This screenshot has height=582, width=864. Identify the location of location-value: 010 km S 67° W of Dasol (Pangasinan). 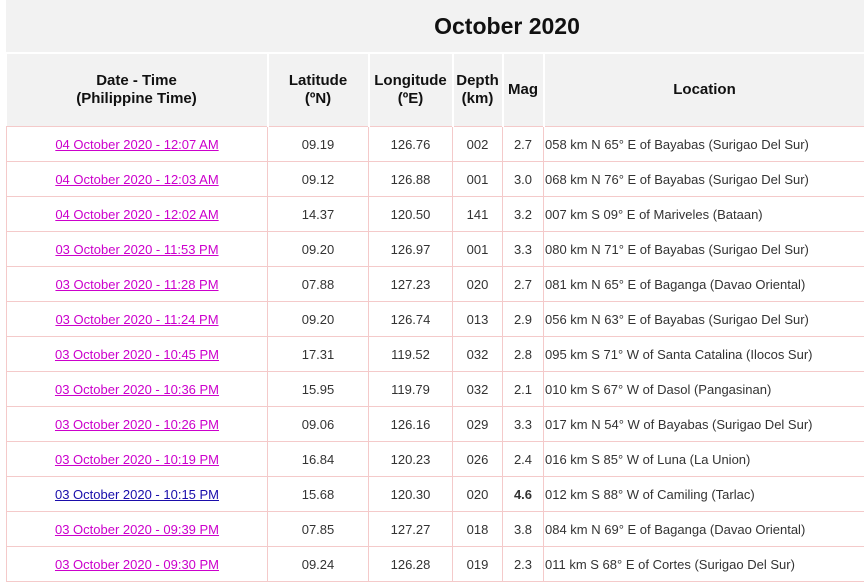
(658, 389).